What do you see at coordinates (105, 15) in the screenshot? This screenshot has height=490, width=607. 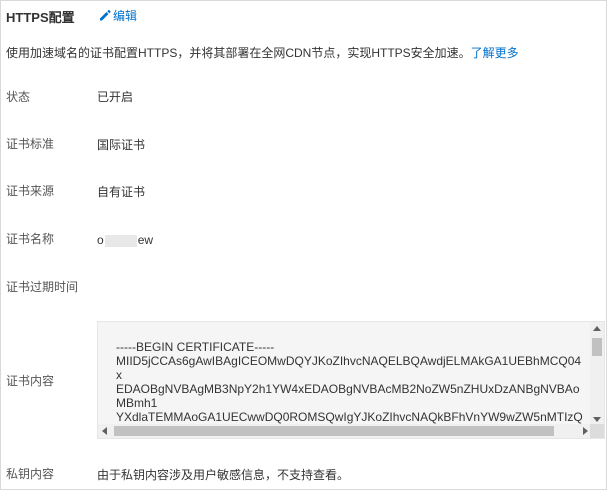 I see `pencil-icon` at bounding box center [105, 15].